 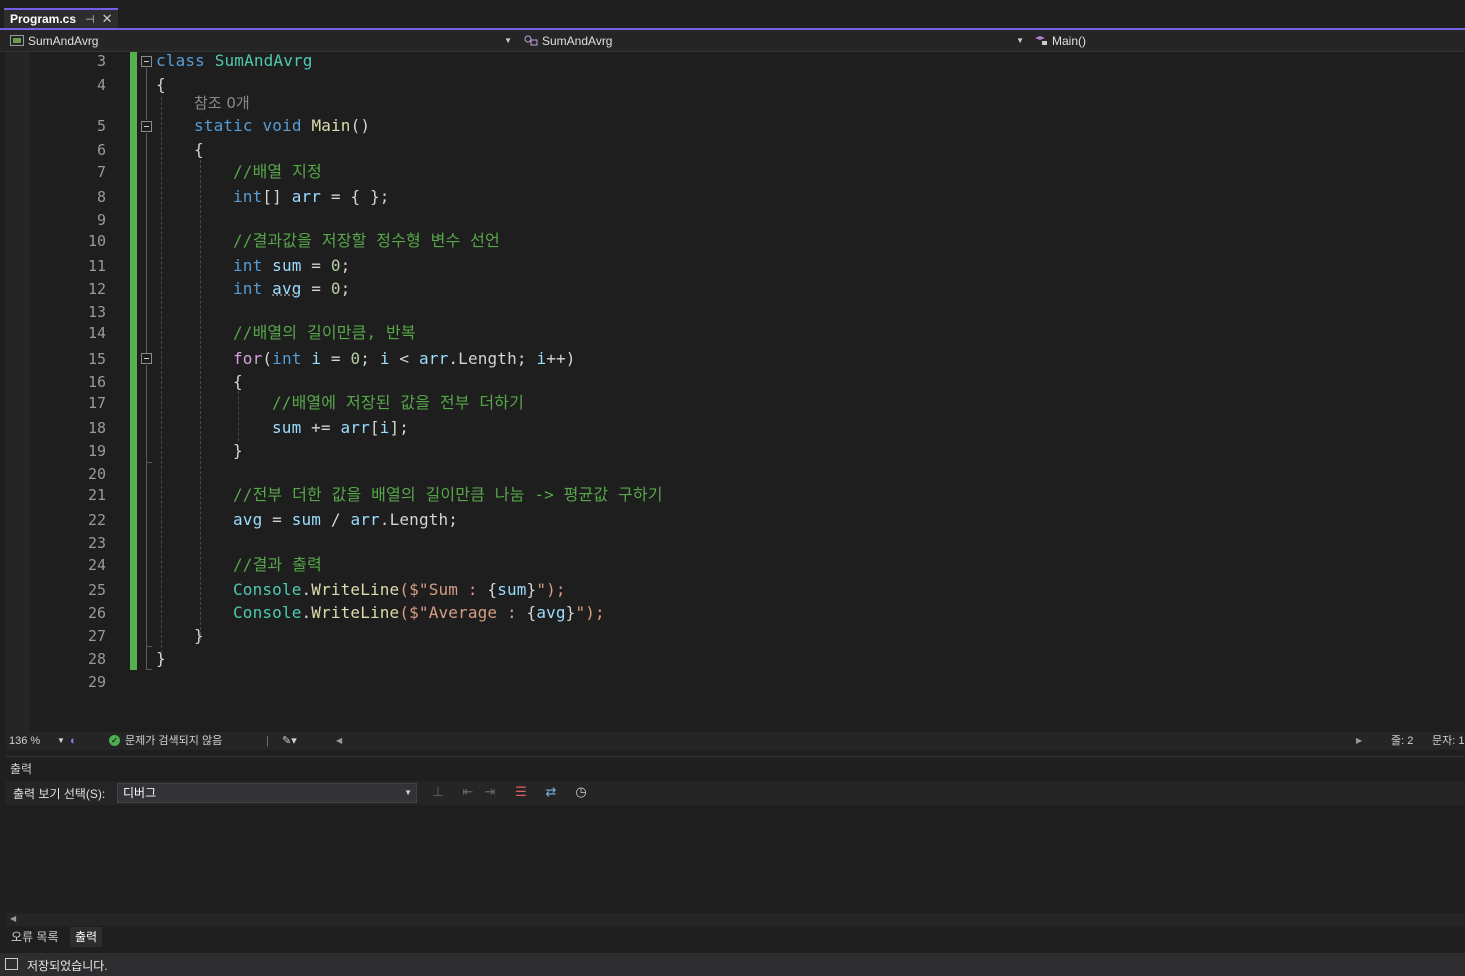 I want to click on output-source-value: 디버그, so click(x=140, y=793).